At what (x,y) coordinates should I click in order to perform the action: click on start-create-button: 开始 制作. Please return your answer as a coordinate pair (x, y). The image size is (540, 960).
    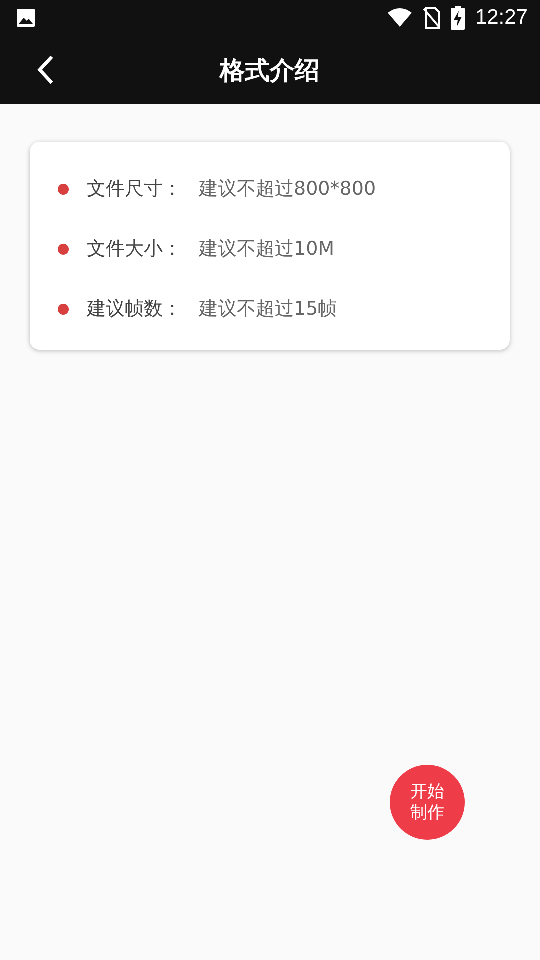
    Looking at the image, I should click on (427, 802).